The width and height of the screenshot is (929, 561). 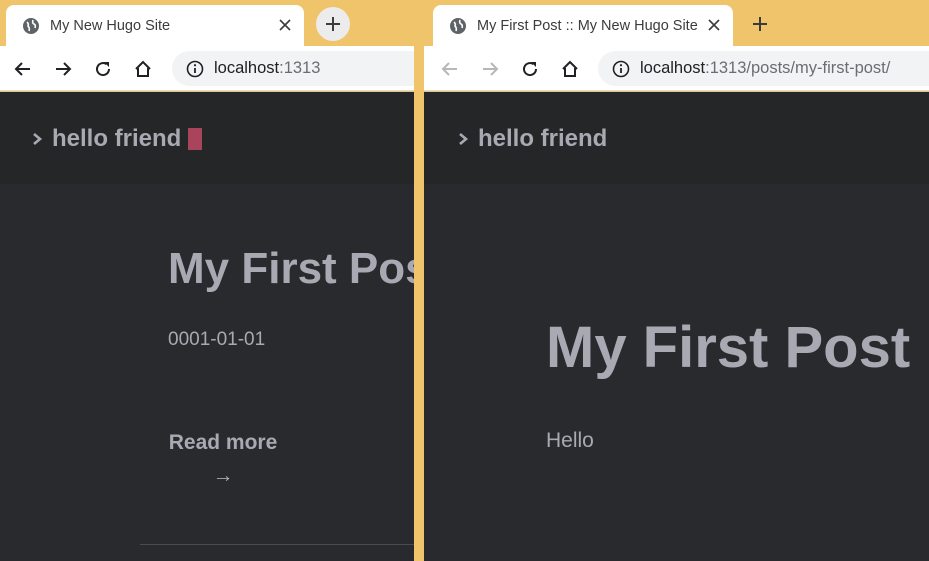 I want to click on tab-strip: My New Hugo Site, so click(x=207, y=23).